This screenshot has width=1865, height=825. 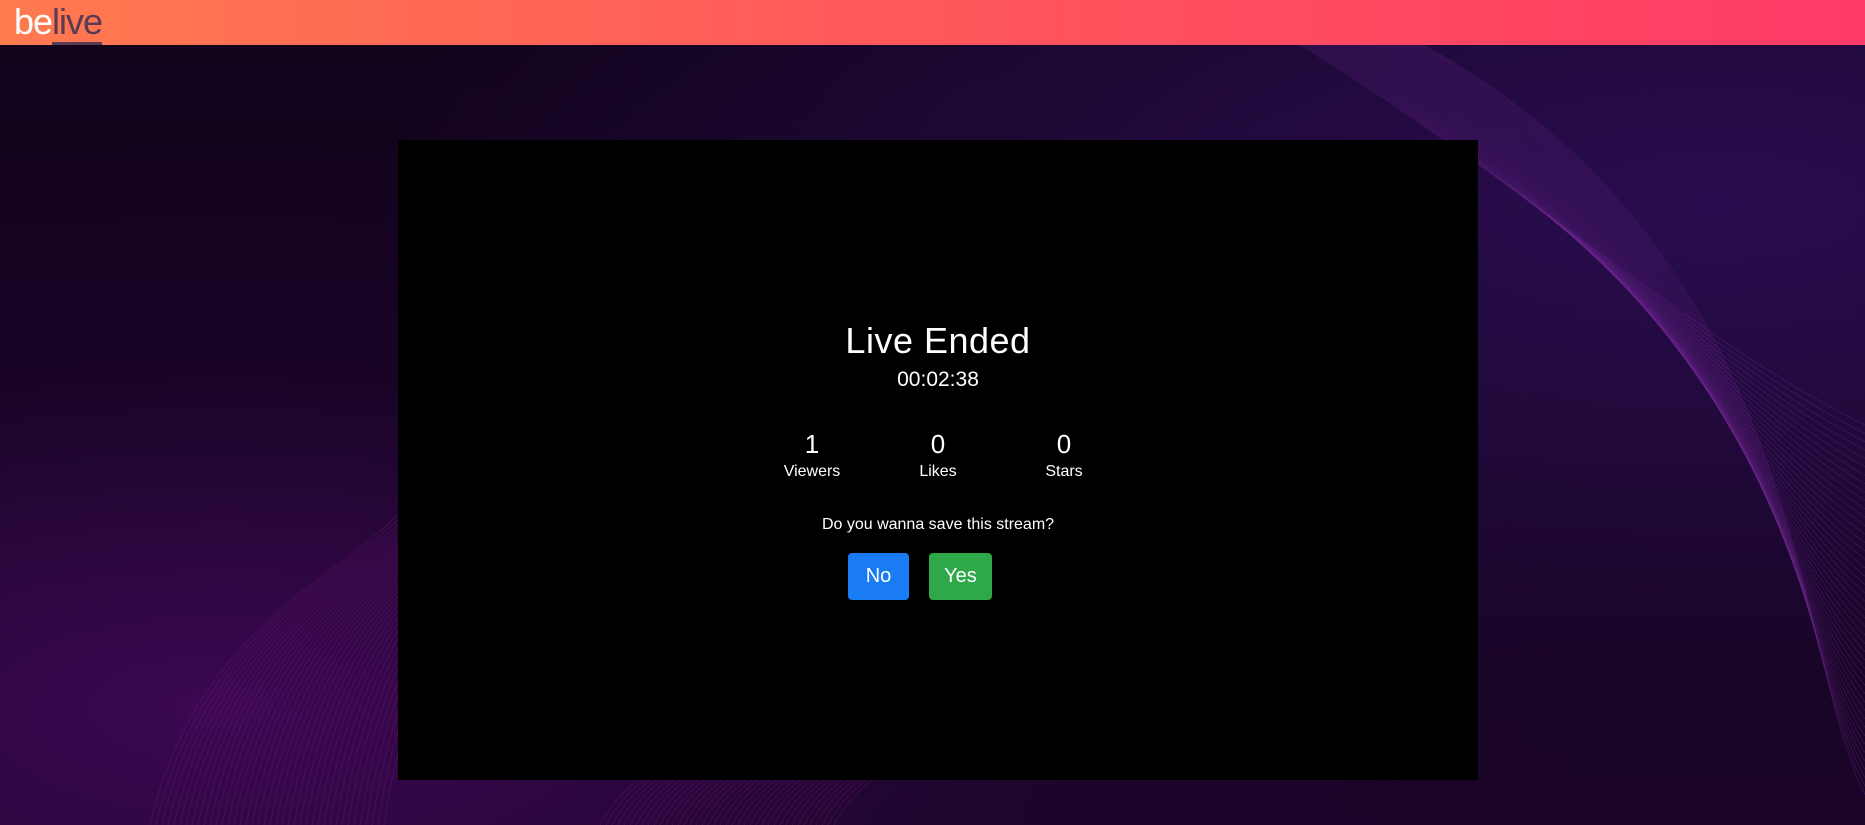 What do you see at coordinates (812, 444) in the screenshot?
I see `viewers-count: 1` at bounding box center [812, 444].